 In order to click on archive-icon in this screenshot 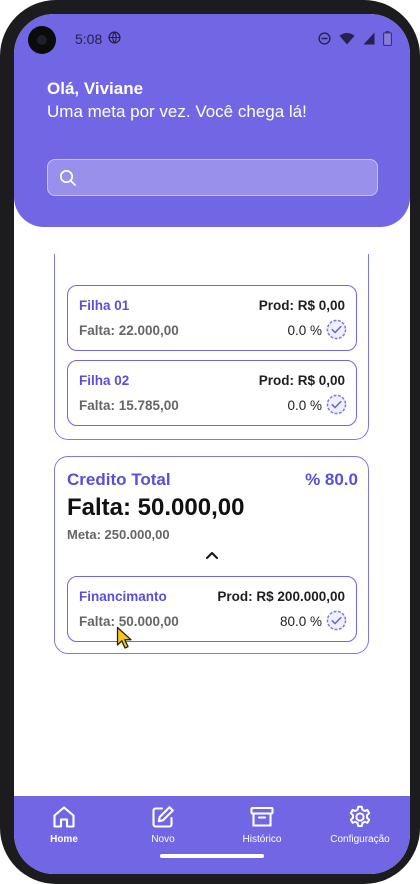, I will do `click(262, 816)`.